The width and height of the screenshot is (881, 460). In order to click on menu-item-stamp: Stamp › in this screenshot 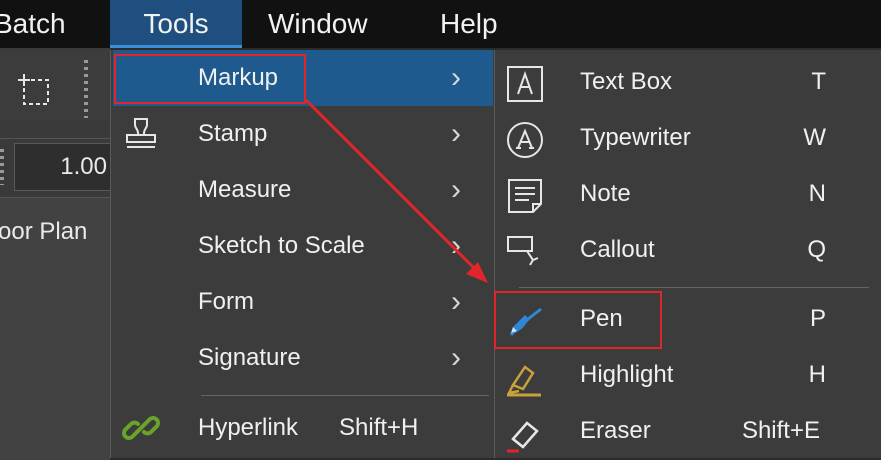, I will do `click(303, 134)`.